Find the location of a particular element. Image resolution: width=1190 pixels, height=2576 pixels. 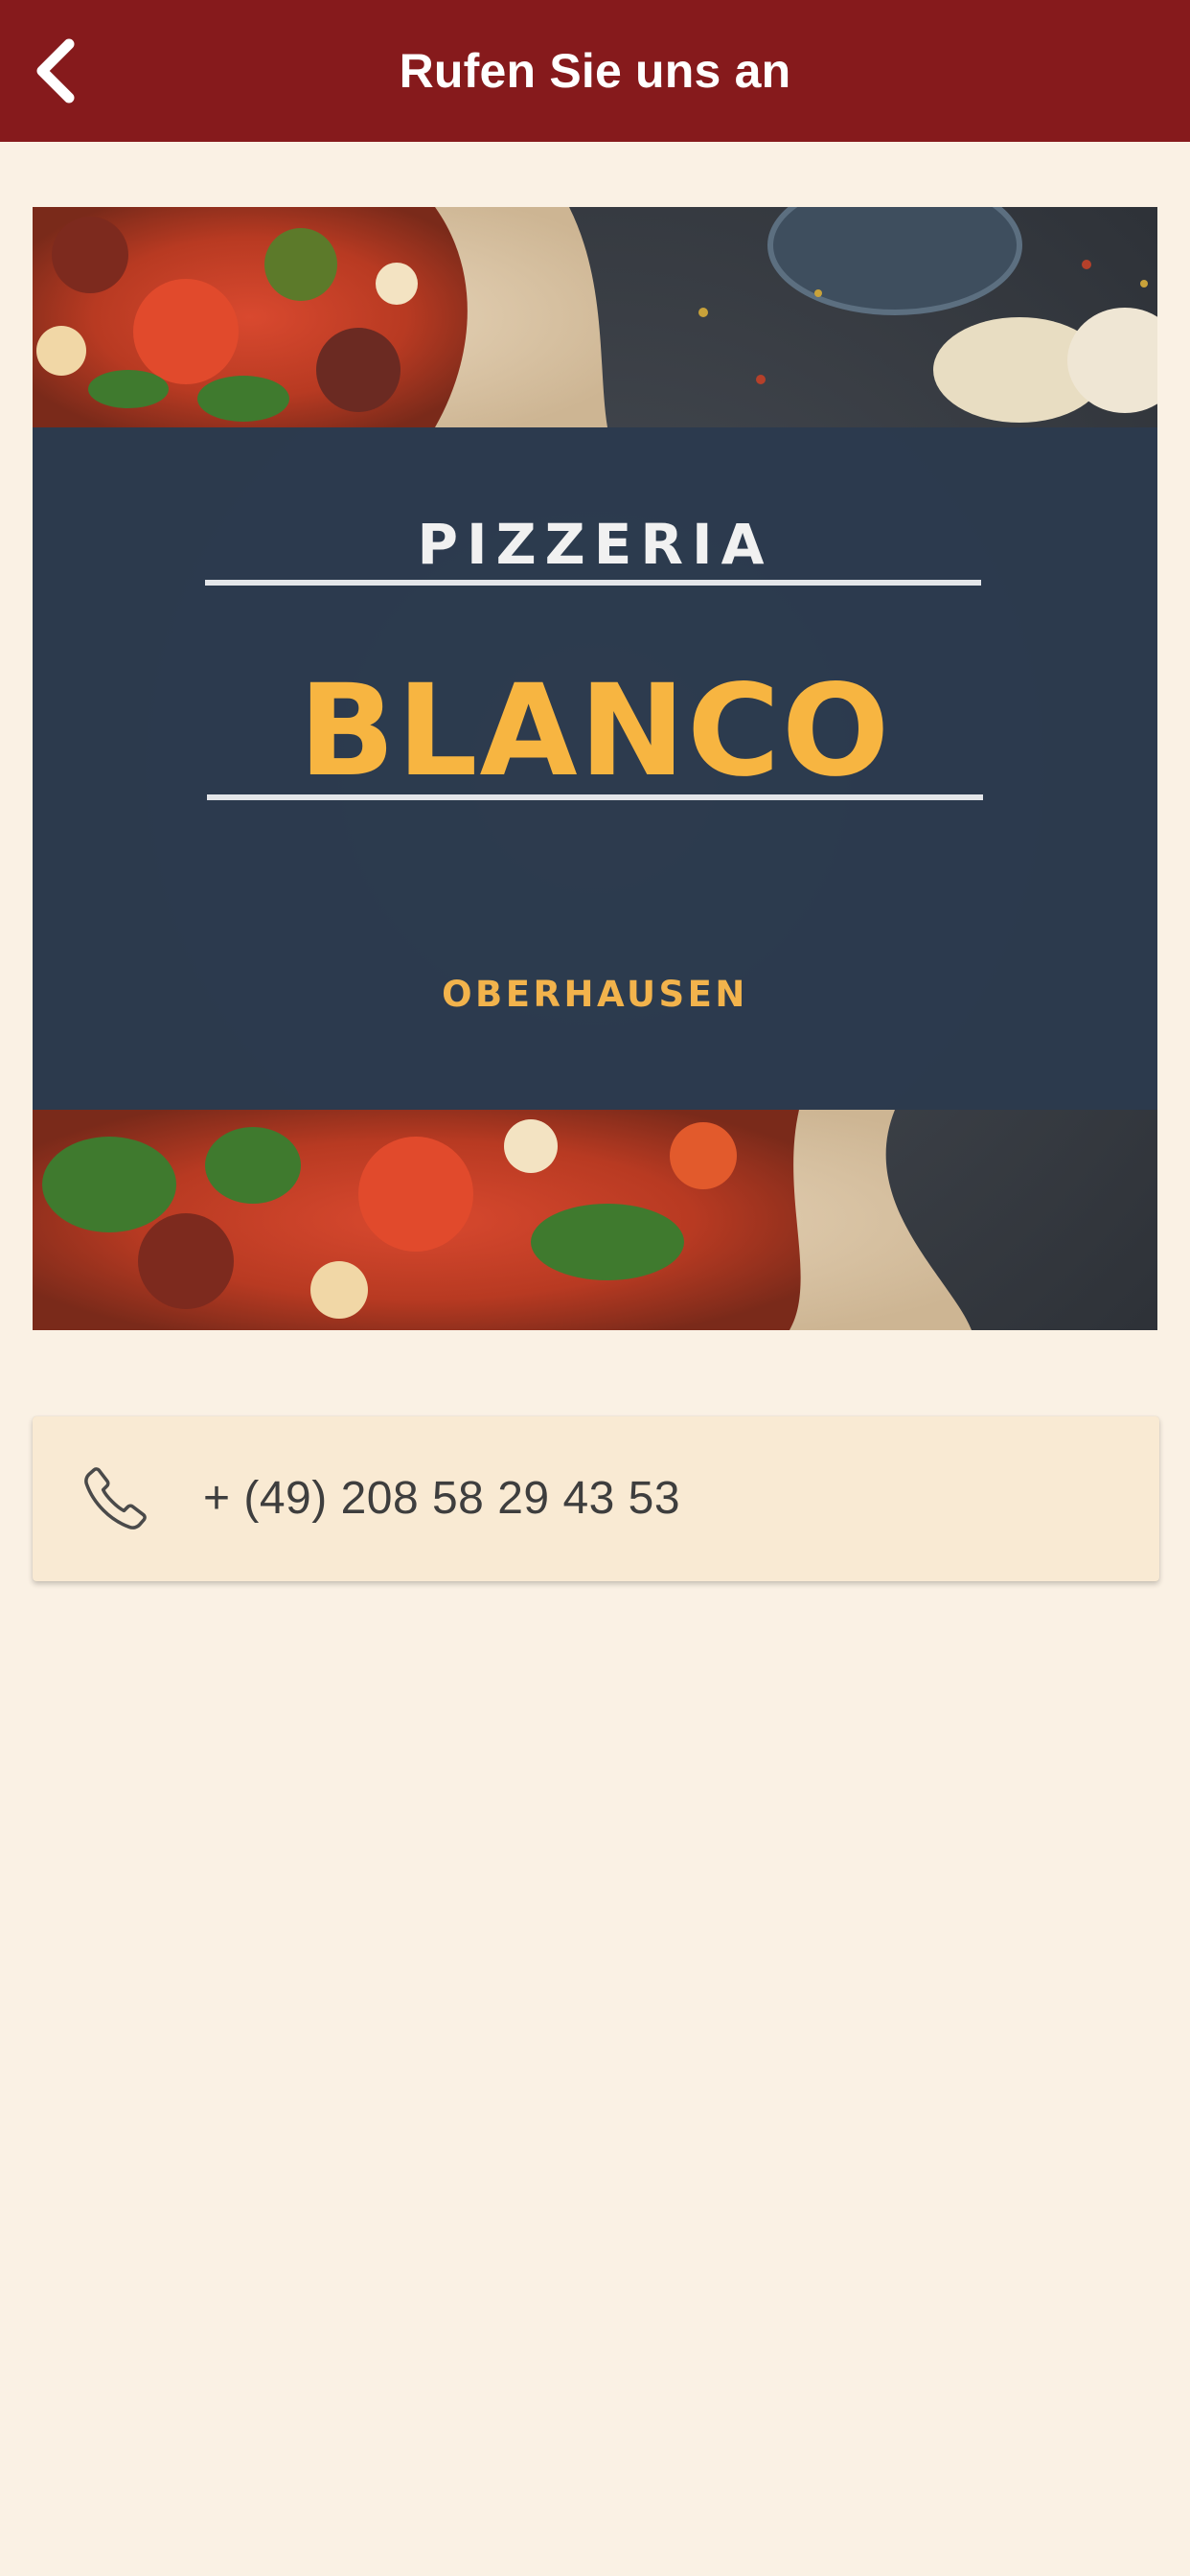

banner-line-name: BLANCO is located at coordinates (595, 731).